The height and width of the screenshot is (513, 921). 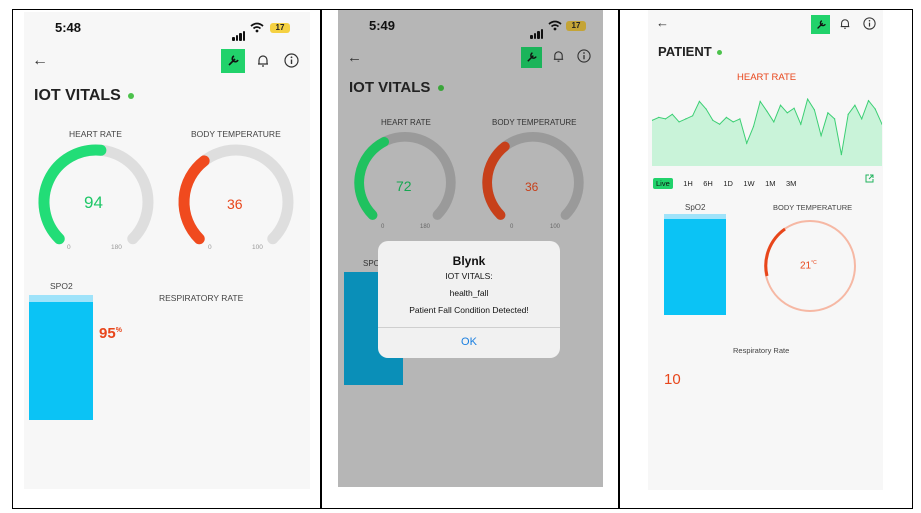 What do you see at coordinates (576, 26) in the screenshot?
I see `battery-indicator: 17` at bounding box center [576, 26].